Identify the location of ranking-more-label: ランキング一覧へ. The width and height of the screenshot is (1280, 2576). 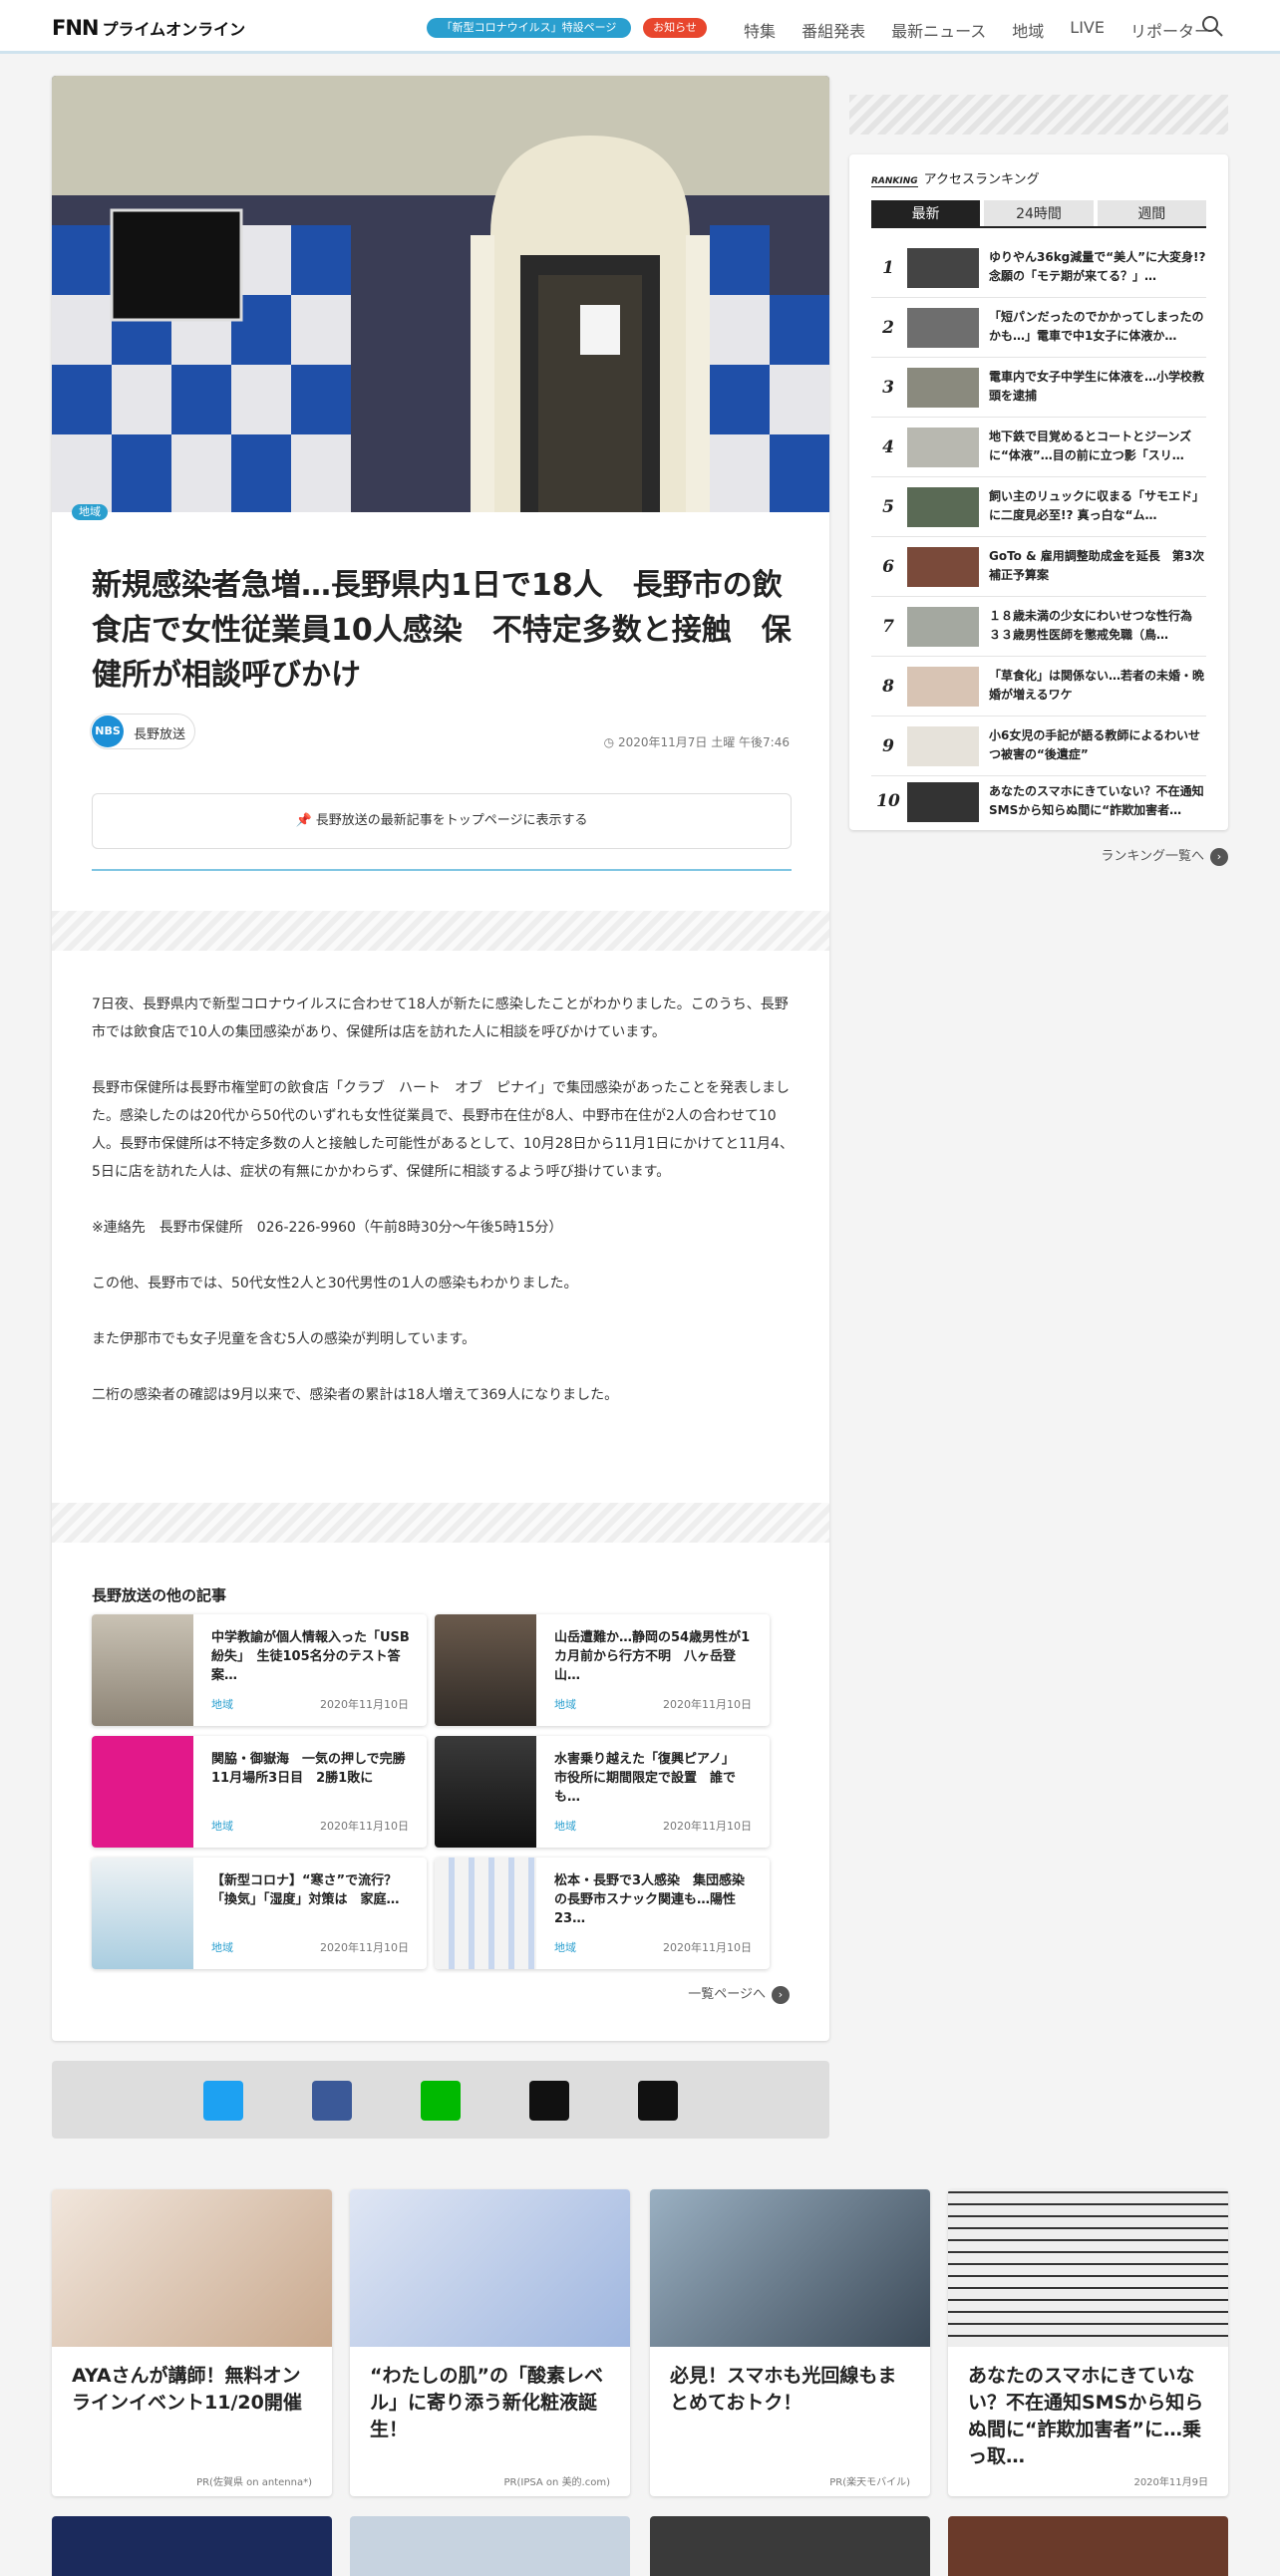
(1152, 856).